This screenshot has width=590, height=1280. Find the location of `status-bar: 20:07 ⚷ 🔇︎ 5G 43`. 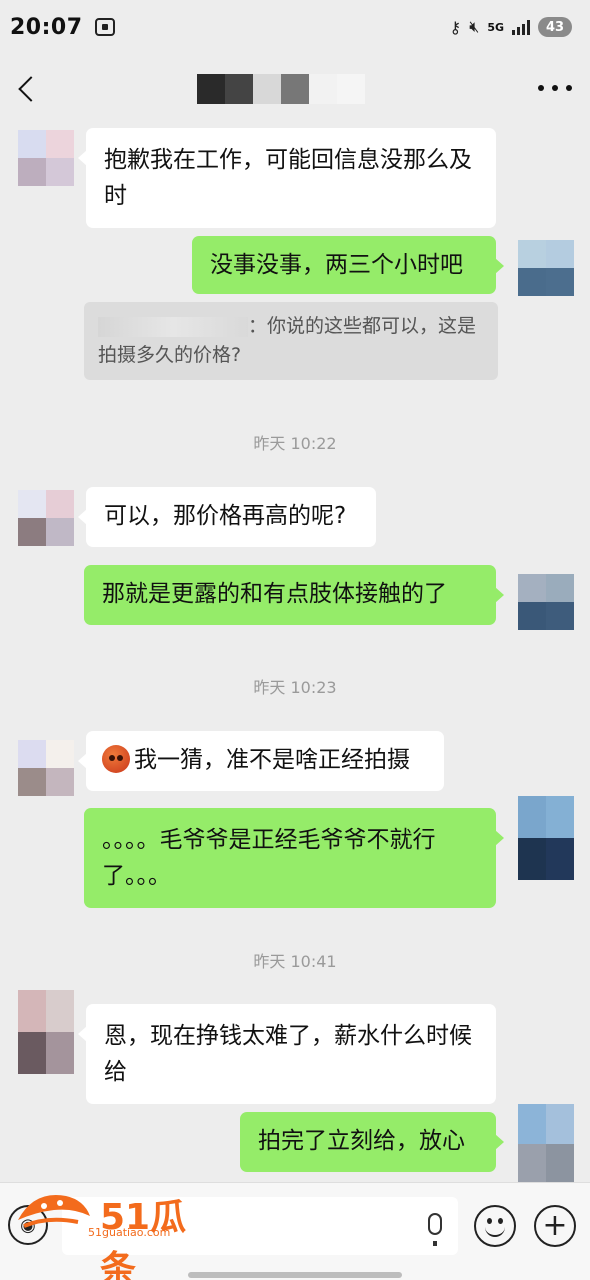

status-bar: 20:07 ⚷ 🔇︎ 5G 43 is located at coordinates (295, 27).